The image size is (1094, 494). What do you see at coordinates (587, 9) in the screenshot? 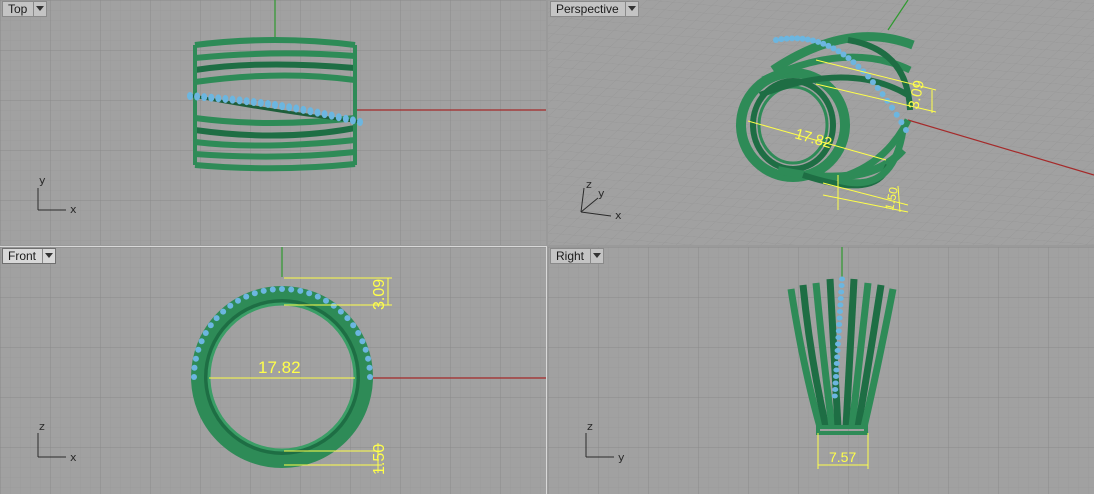
I see `viewport-title: Perspective` at bounding box center [587, 9].